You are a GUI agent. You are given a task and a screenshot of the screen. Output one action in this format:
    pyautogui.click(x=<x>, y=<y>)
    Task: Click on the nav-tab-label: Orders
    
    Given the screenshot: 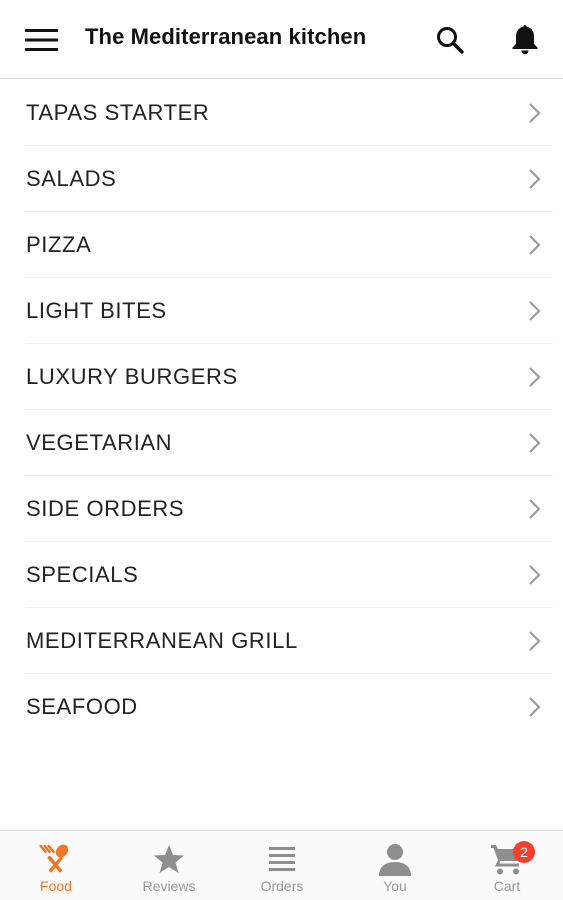 What is the action you would take?
    pyautogui.click(x=282, y=886)
    